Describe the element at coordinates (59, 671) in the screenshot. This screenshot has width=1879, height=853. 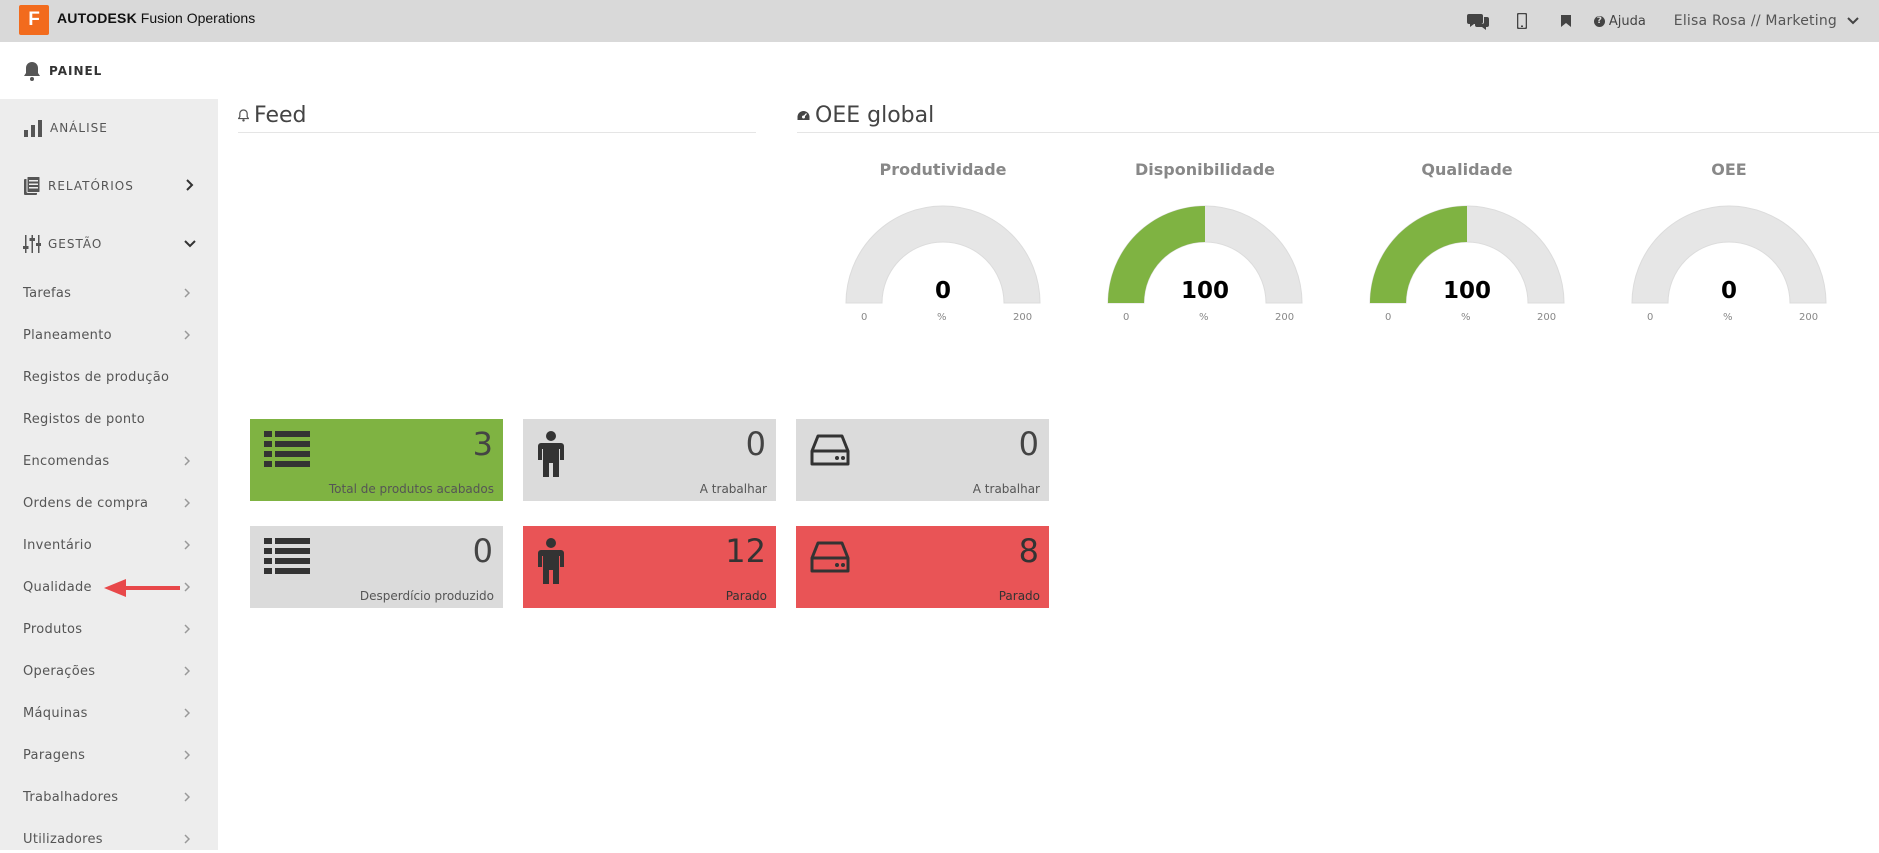
I see `sidebar-item-label: Operações` at that location.